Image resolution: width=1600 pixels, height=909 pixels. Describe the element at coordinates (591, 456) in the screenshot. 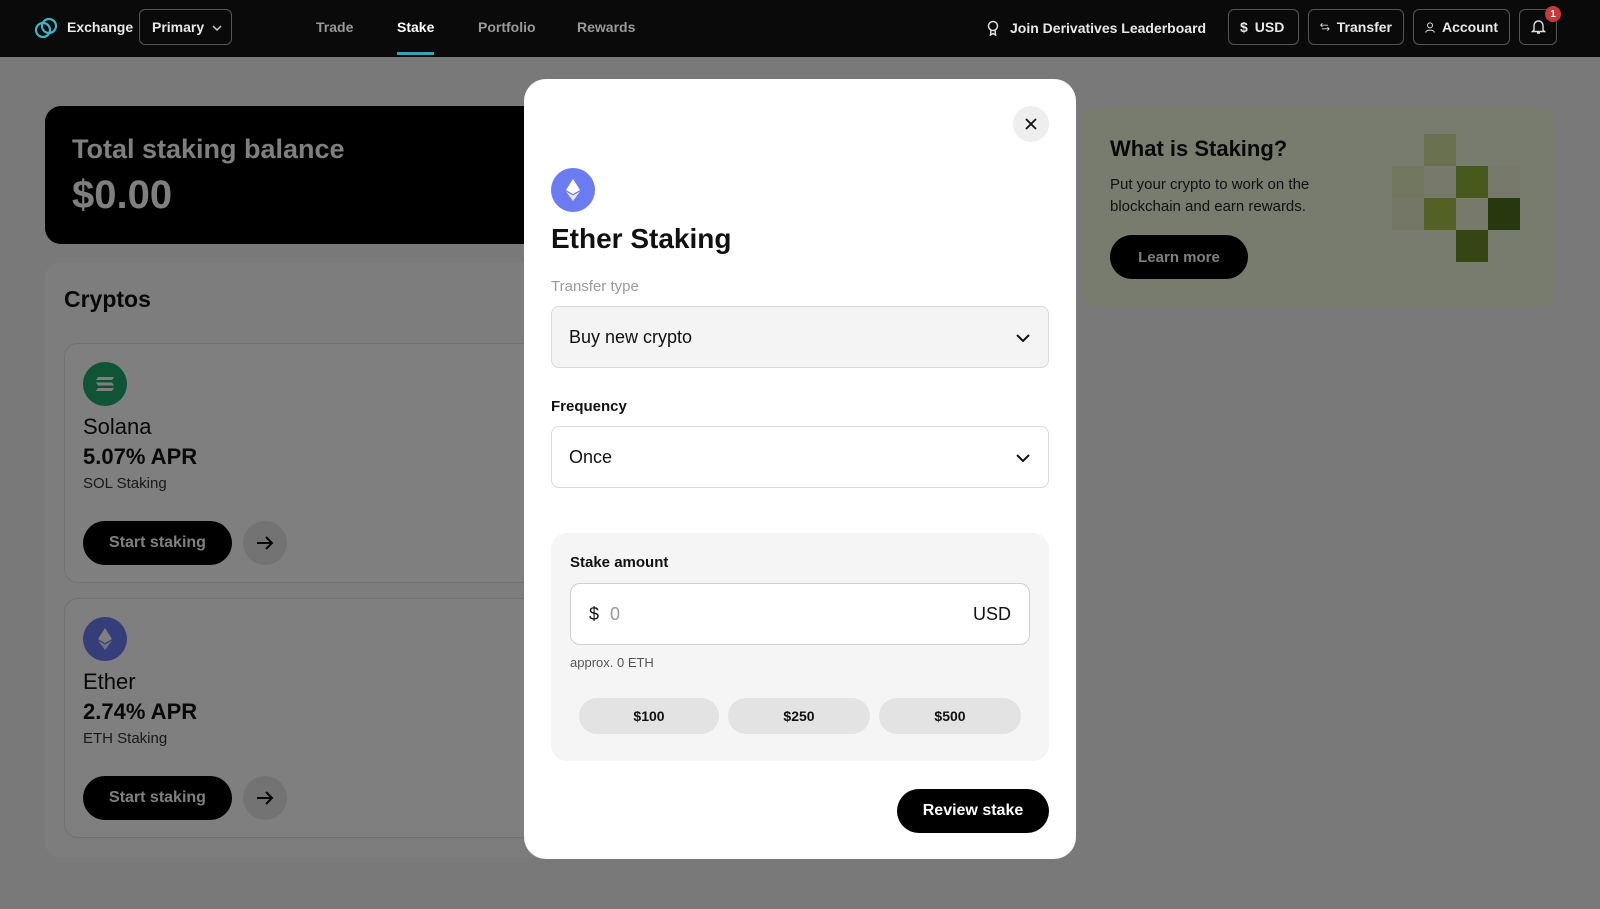

I see `frequency-value: Once` at that location.